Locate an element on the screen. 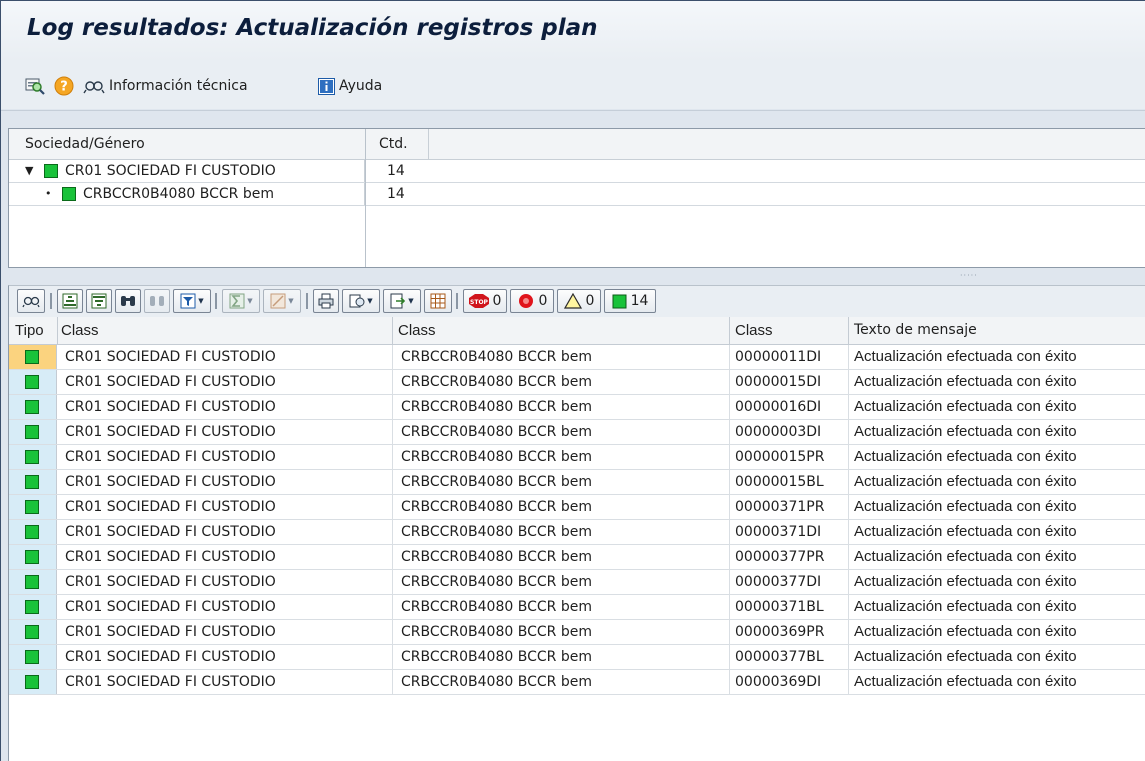  warning-filter-button: 0 is located at coordinates (579, 301).